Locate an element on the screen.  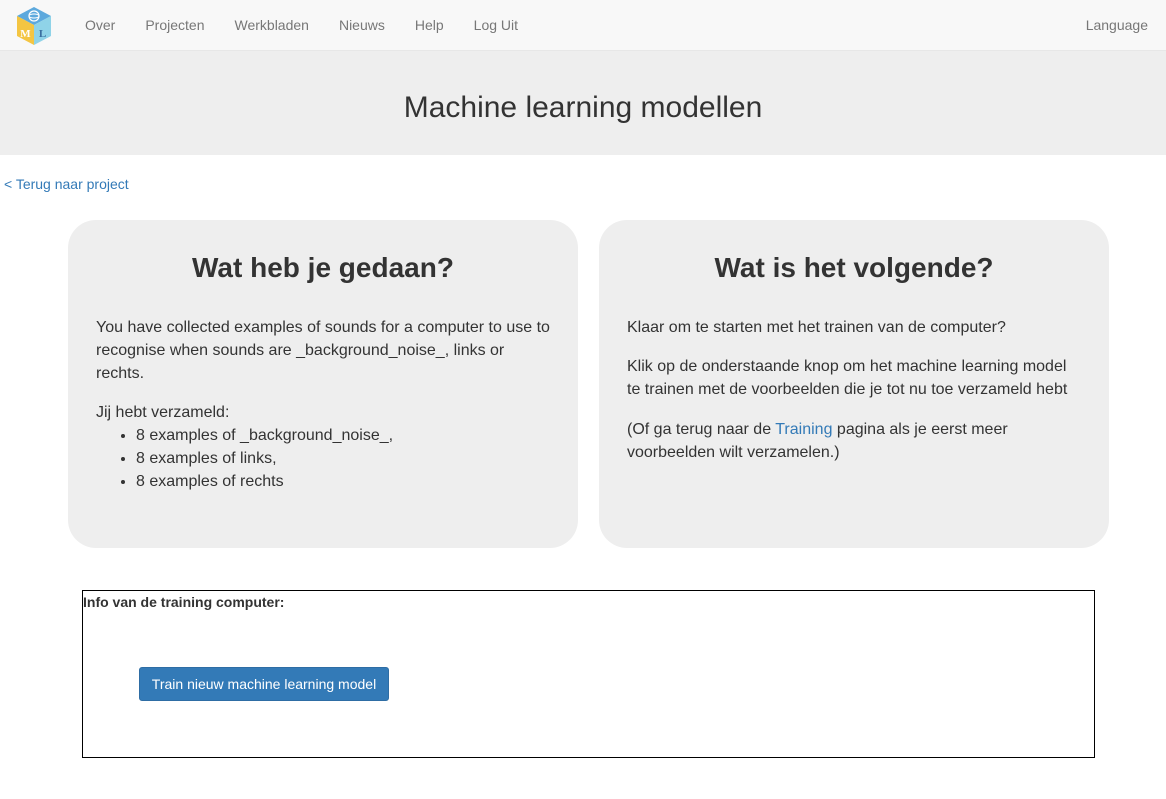
logo-letter-l: L is located at coordinates (42, 34).